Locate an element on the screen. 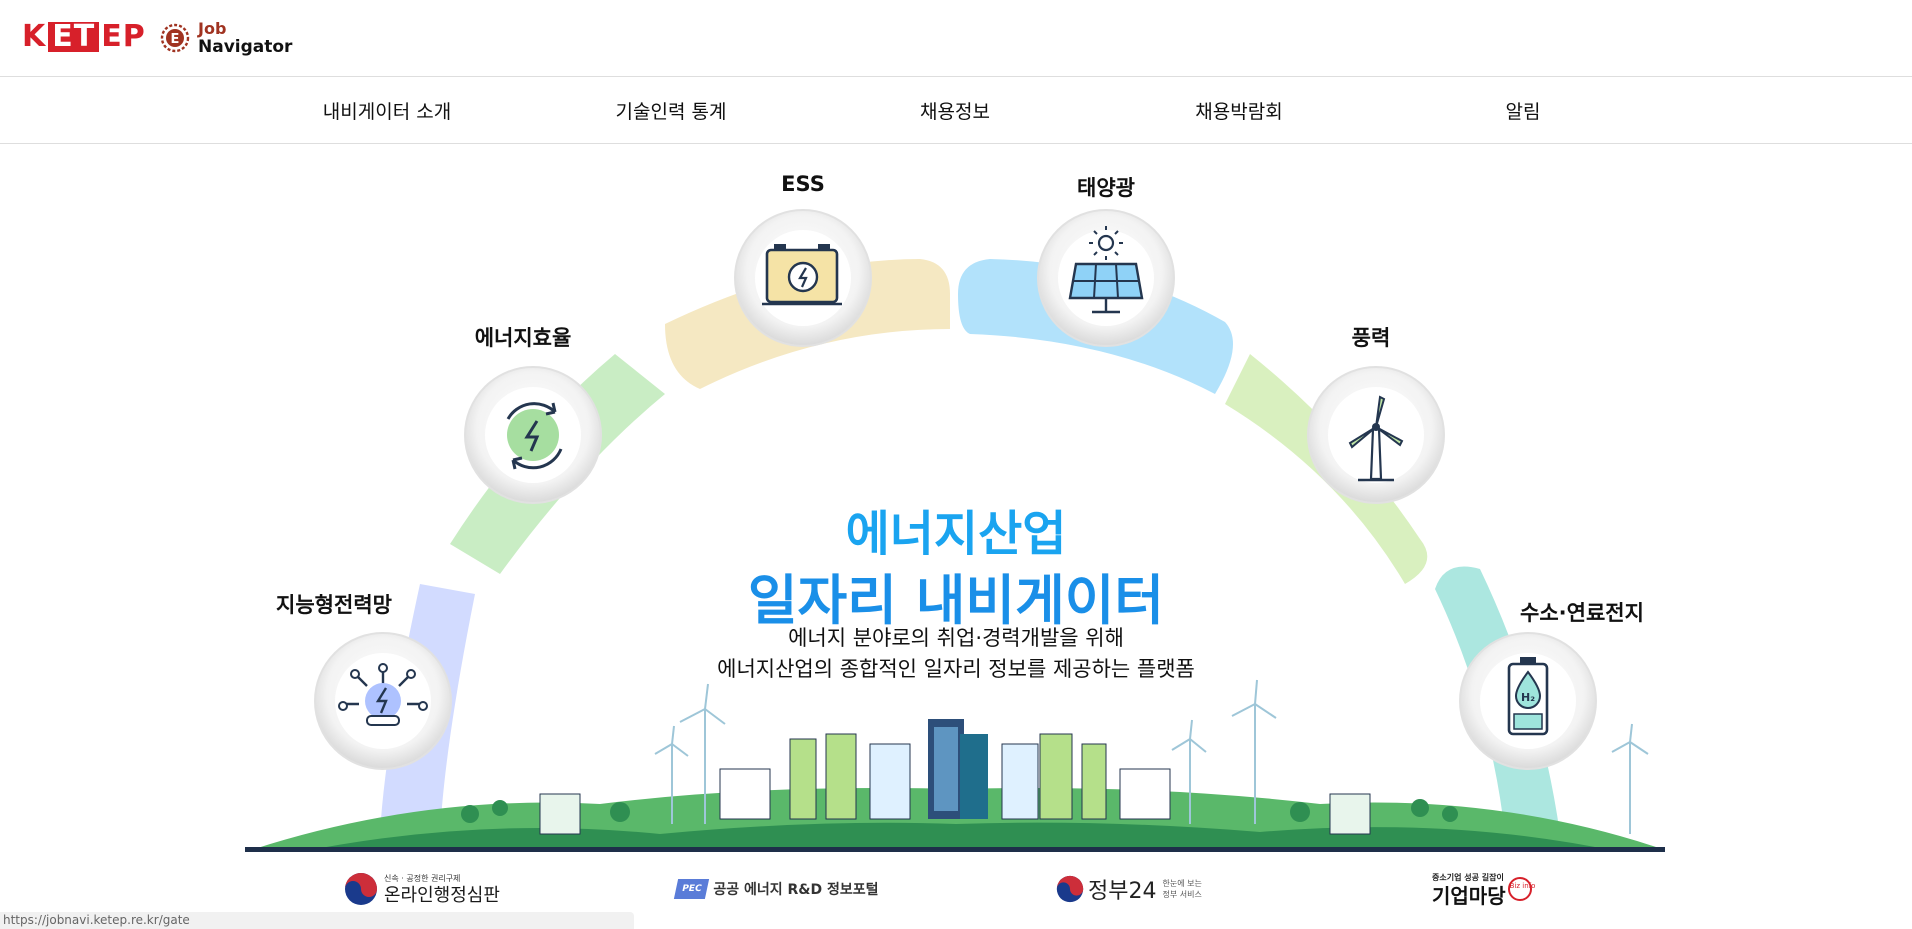 The image size is (1912, 929). partner-logo-online-appeal: 신속 · 공정한 권리구제 온라인행정심판 is located at coordinates (422, 889).